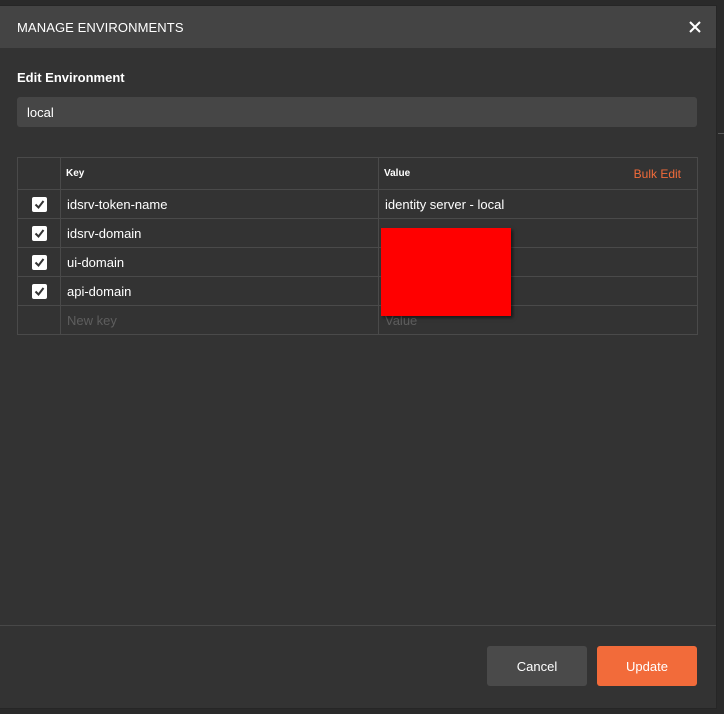 This screenshot has width=724, height=714. What do you see at coordinates (358, 27) in the screenshot?
I see `modal-header: MANAGE ENVIRONMENTS` at bounding box center [358, 27].